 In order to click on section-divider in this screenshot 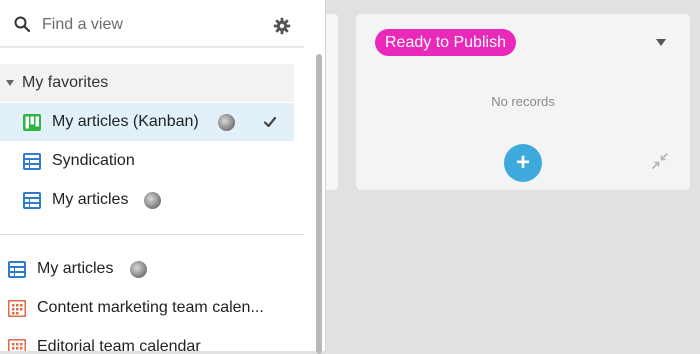, I will do `click(152, 234)`.